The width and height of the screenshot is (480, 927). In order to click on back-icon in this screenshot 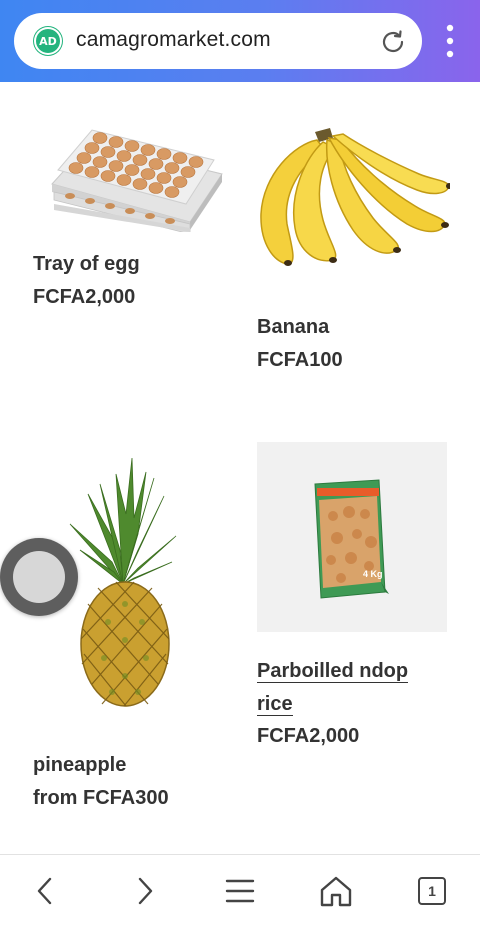, I will do `click(46, 891)`.